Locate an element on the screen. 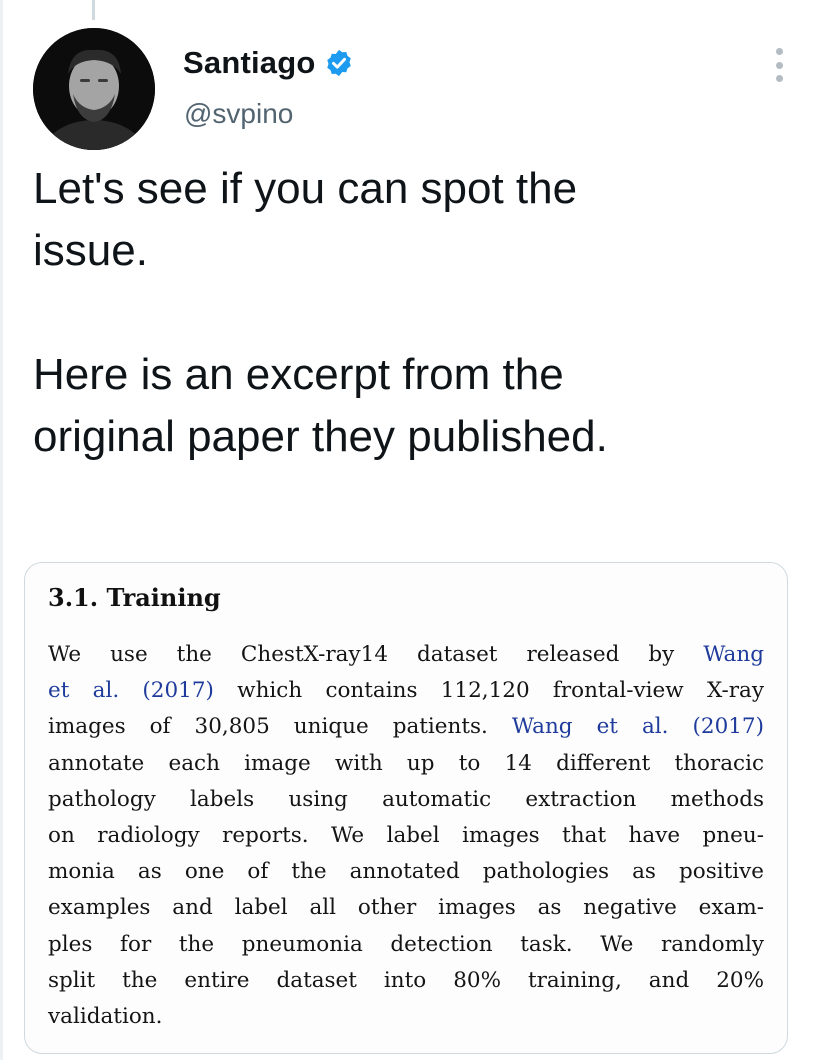 The width and height of the screenshot is (815, 1060). left-edge-border is located at coordinates (1, 530).